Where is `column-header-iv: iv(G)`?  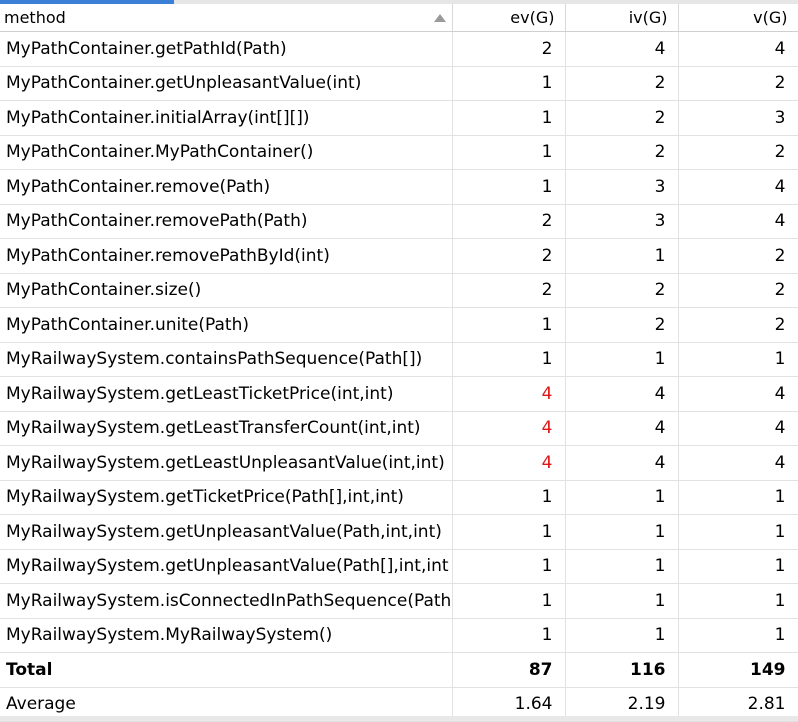
column-header-iv: iv(G) is located at coordinates (622, 18).